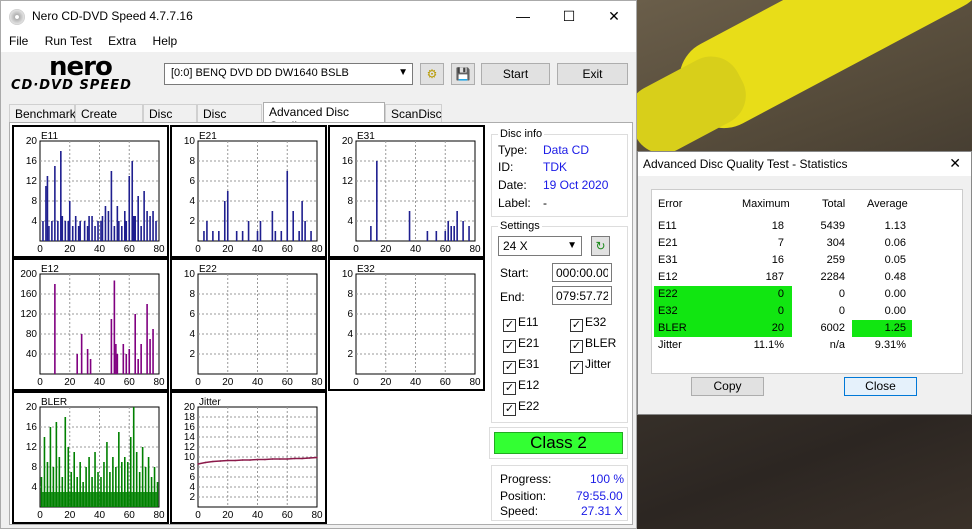  What do you see at coordinates (324, 117) in the screenshot?
I see `tab-advanced-disc-quality: Advanced Disc Quality` at bounding box center [324, 117].